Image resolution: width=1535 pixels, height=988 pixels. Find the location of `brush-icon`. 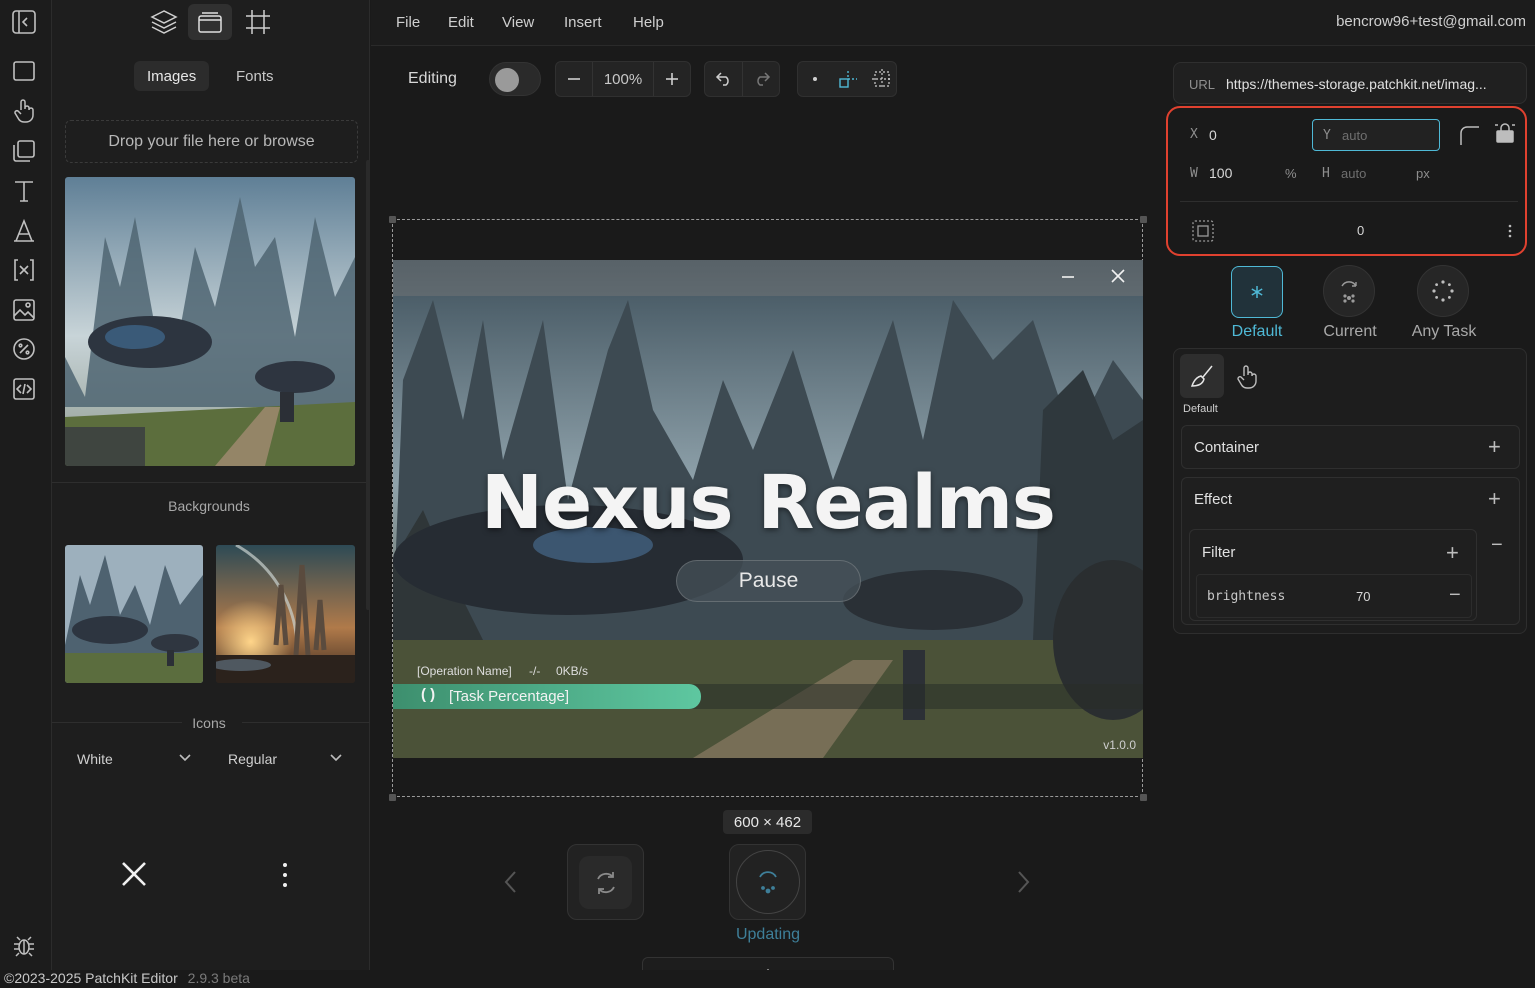

brush-icon is located at coordinates (1202, 376).